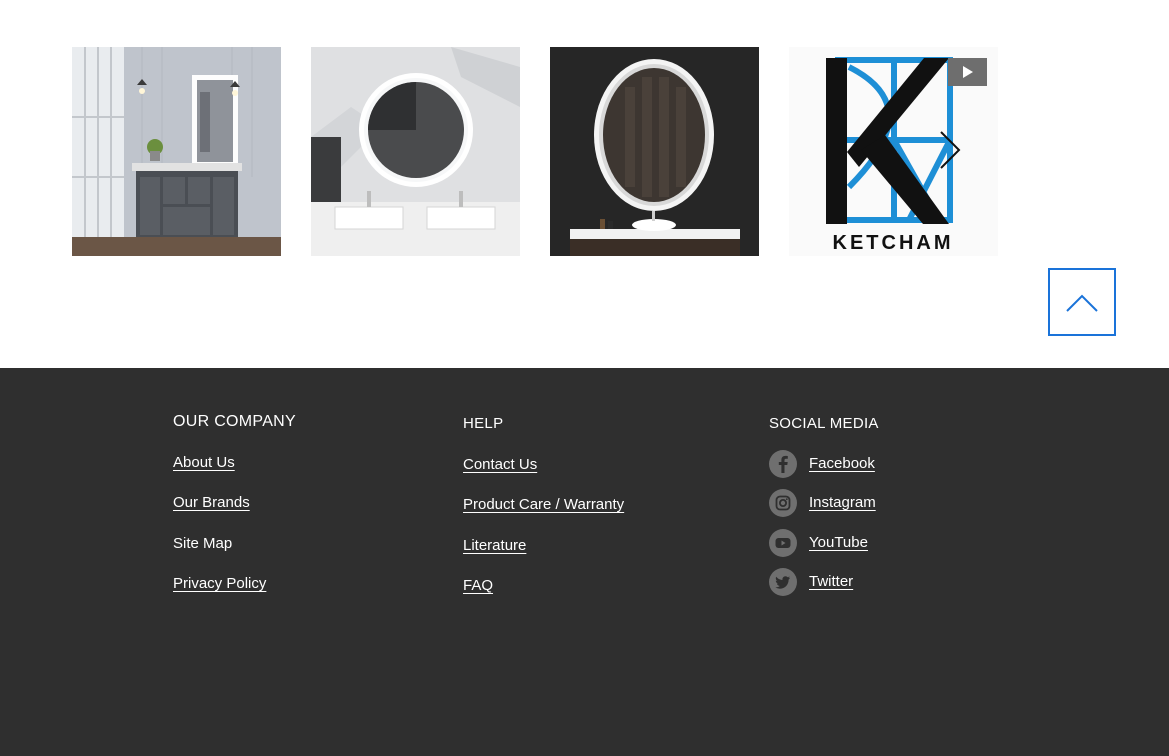 Image resolution: width=1169 pixels, height=756 pixels. I want to click on vanity-photo, so click(176, 151).